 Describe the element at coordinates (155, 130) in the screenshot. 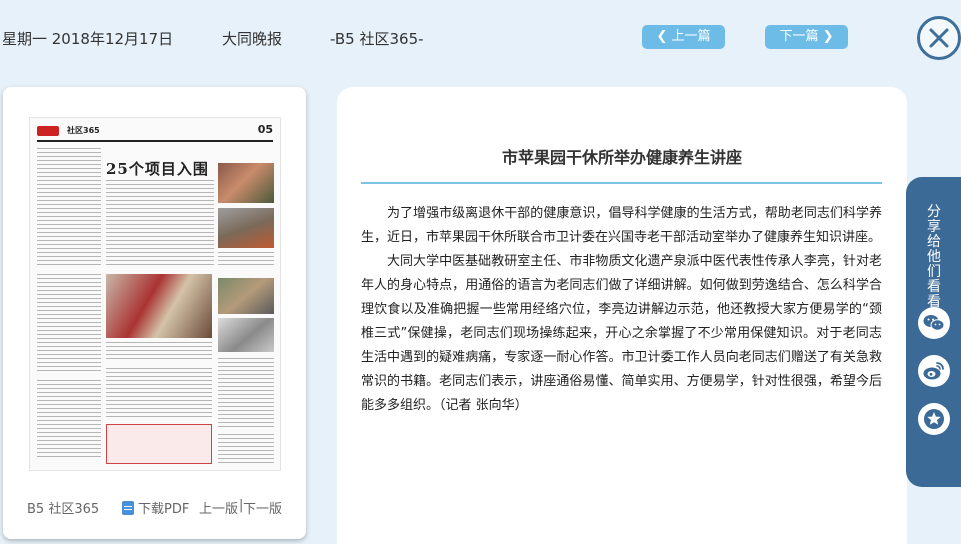

I see `thumbnail-masthead: 社区365 05` at that location.